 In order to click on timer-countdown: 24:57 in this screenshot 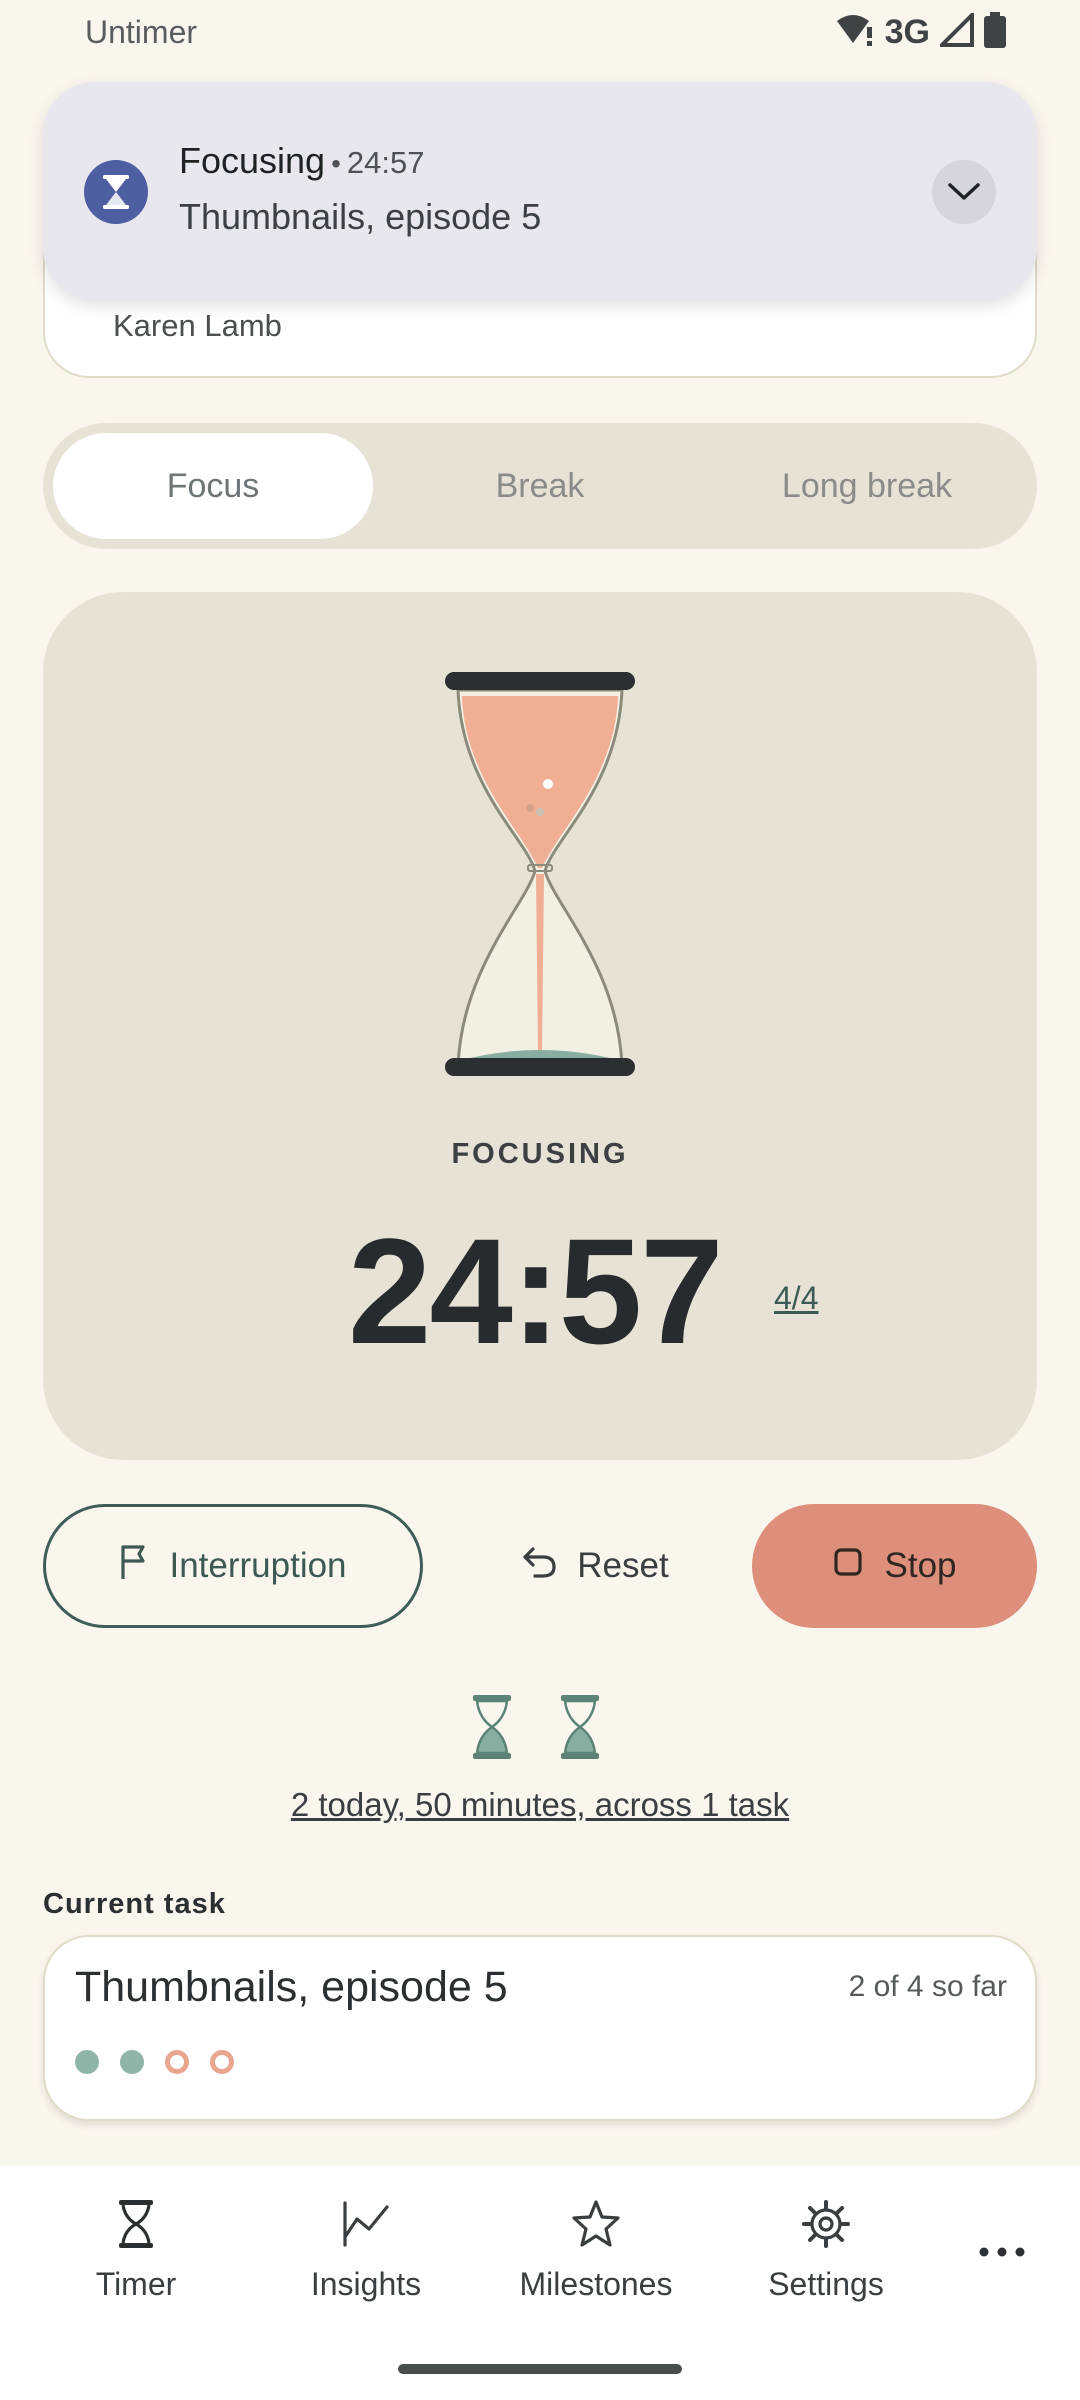, I will do `click(536, 1291)`.